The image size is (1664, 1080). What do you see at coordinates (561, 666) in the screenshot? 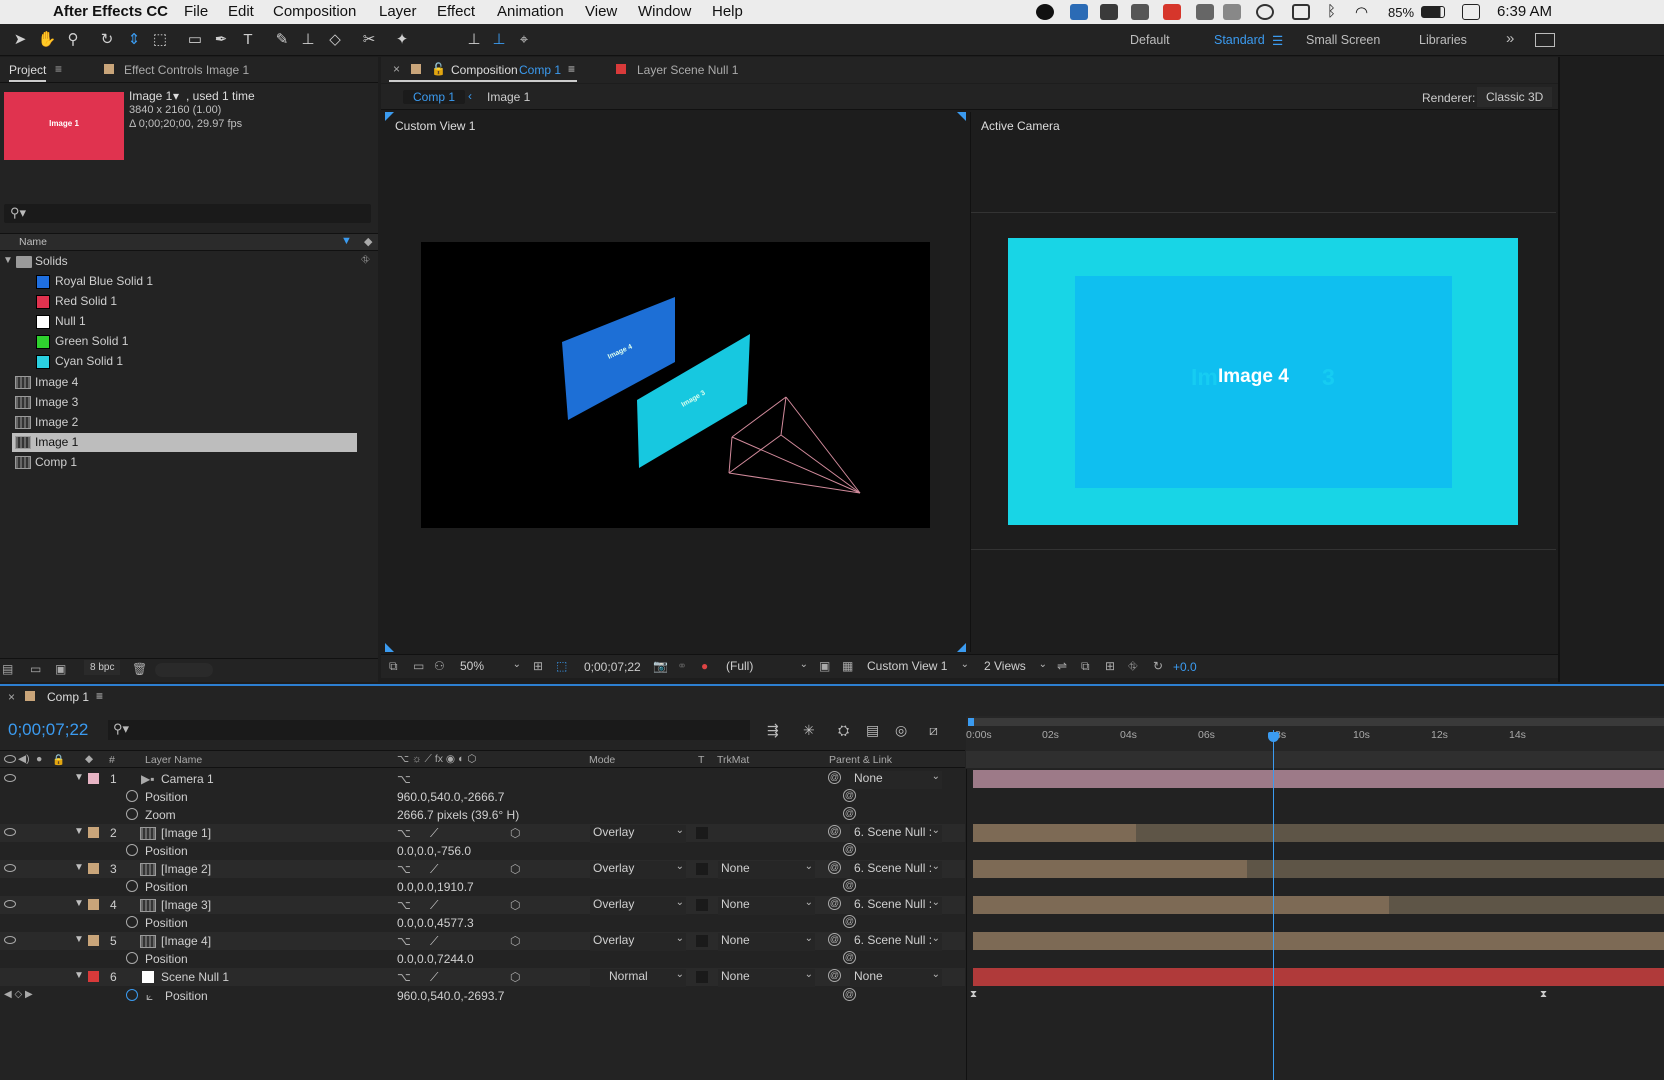
I see `transparency-grid-icon: ⬚` at bounding box center [561, 666].